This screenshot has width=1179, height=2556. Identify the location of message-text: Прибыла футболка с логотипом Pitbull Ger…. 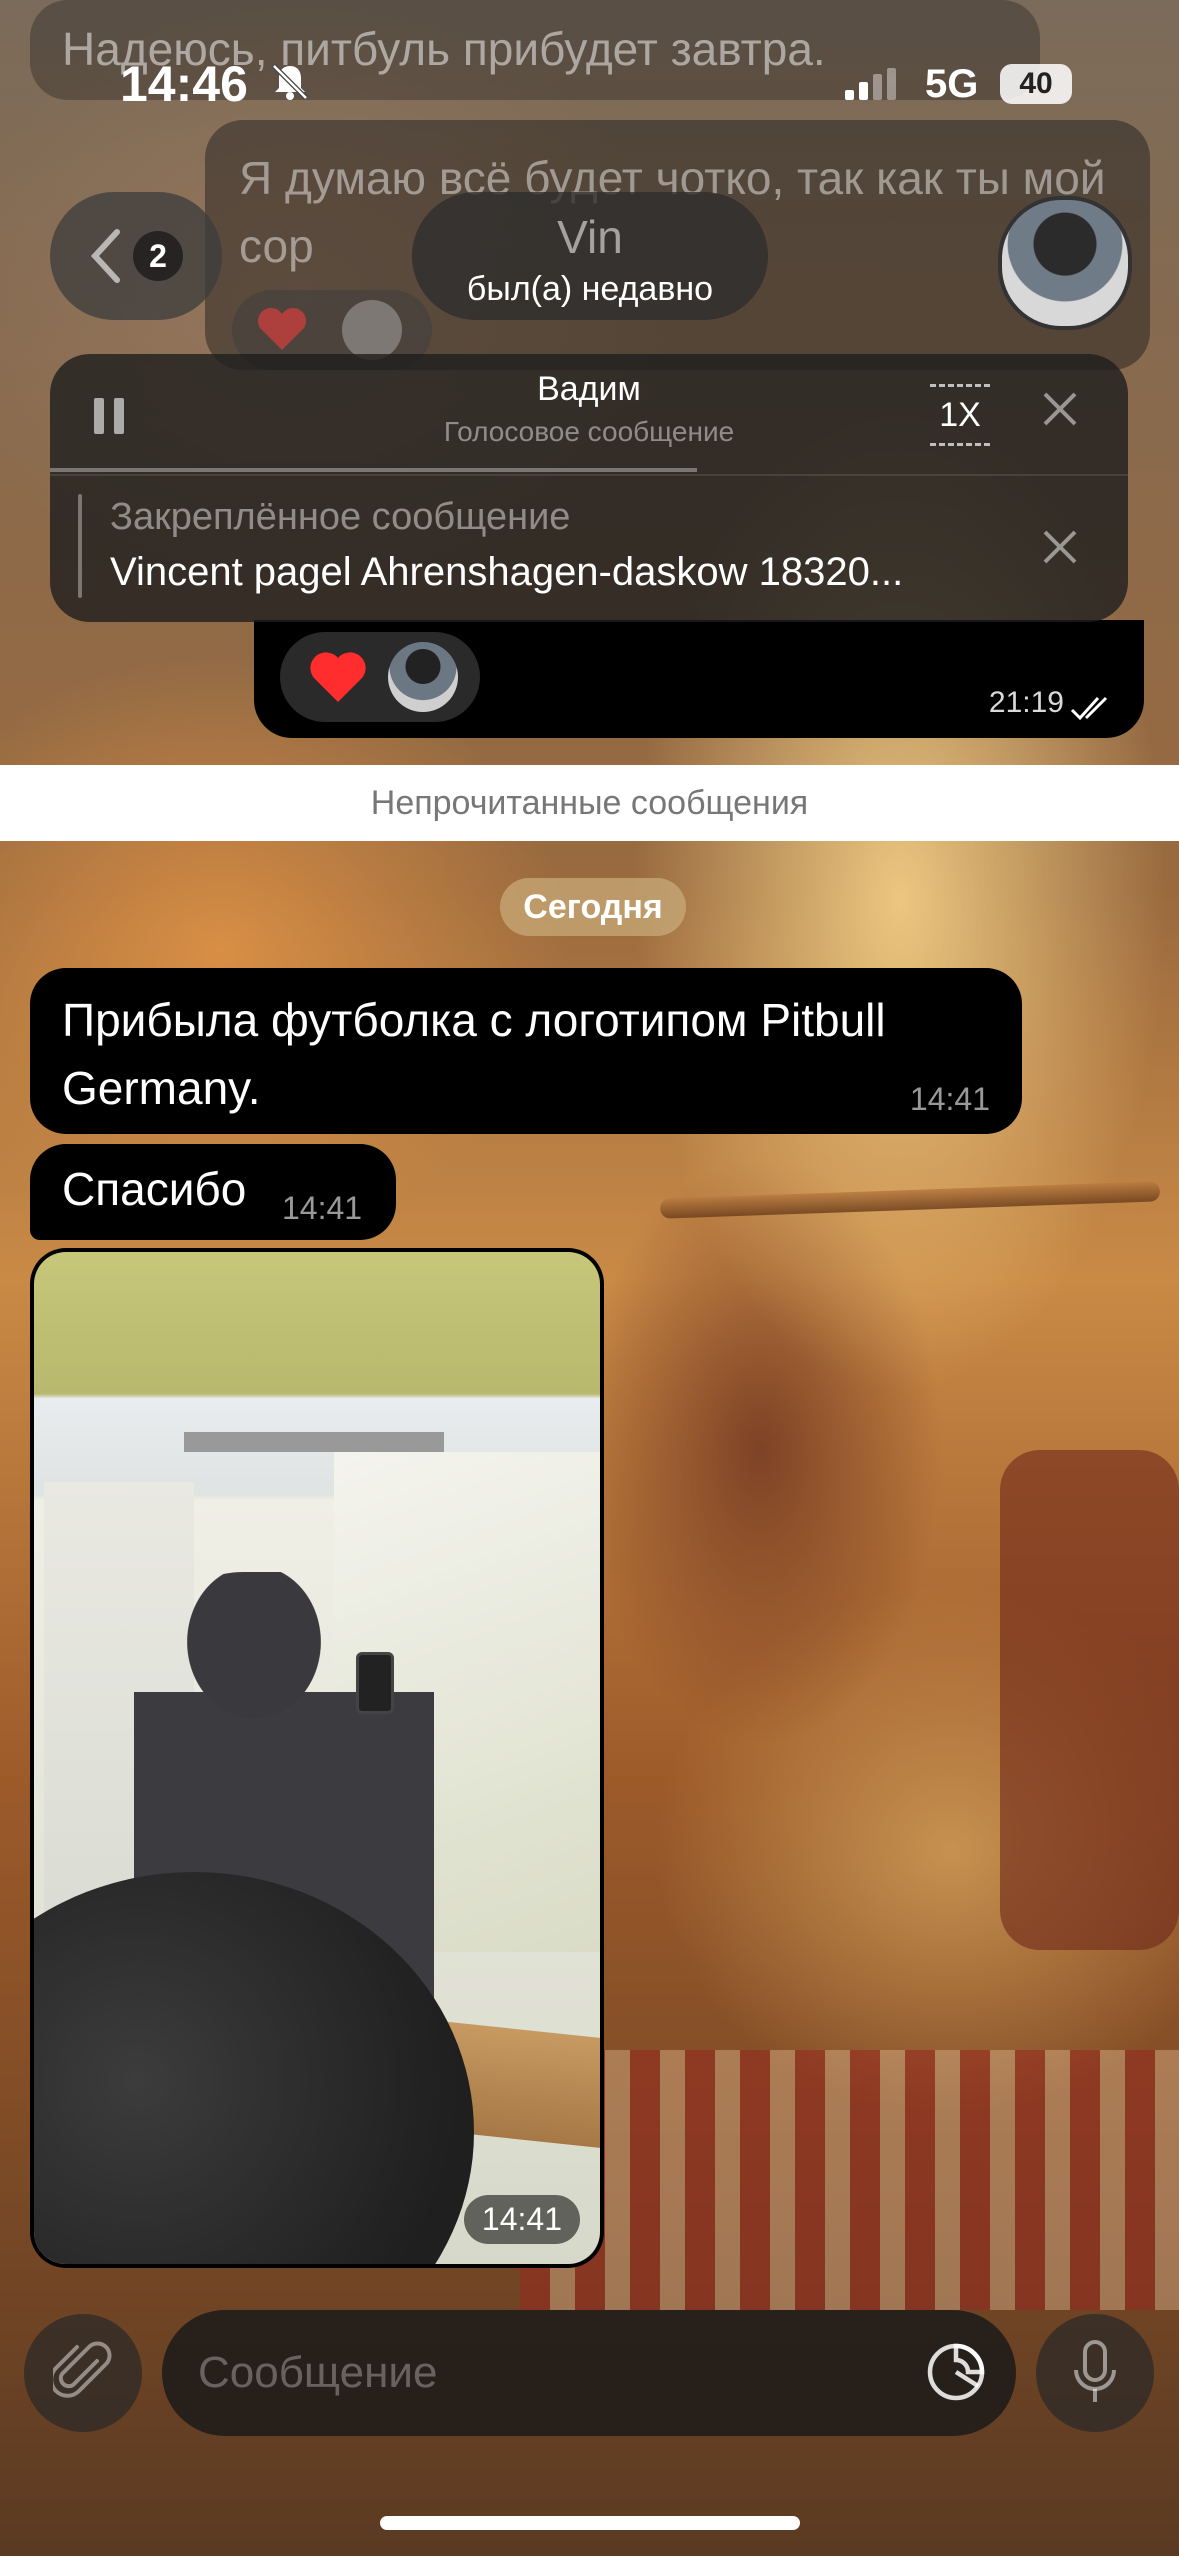
(474, 1054).